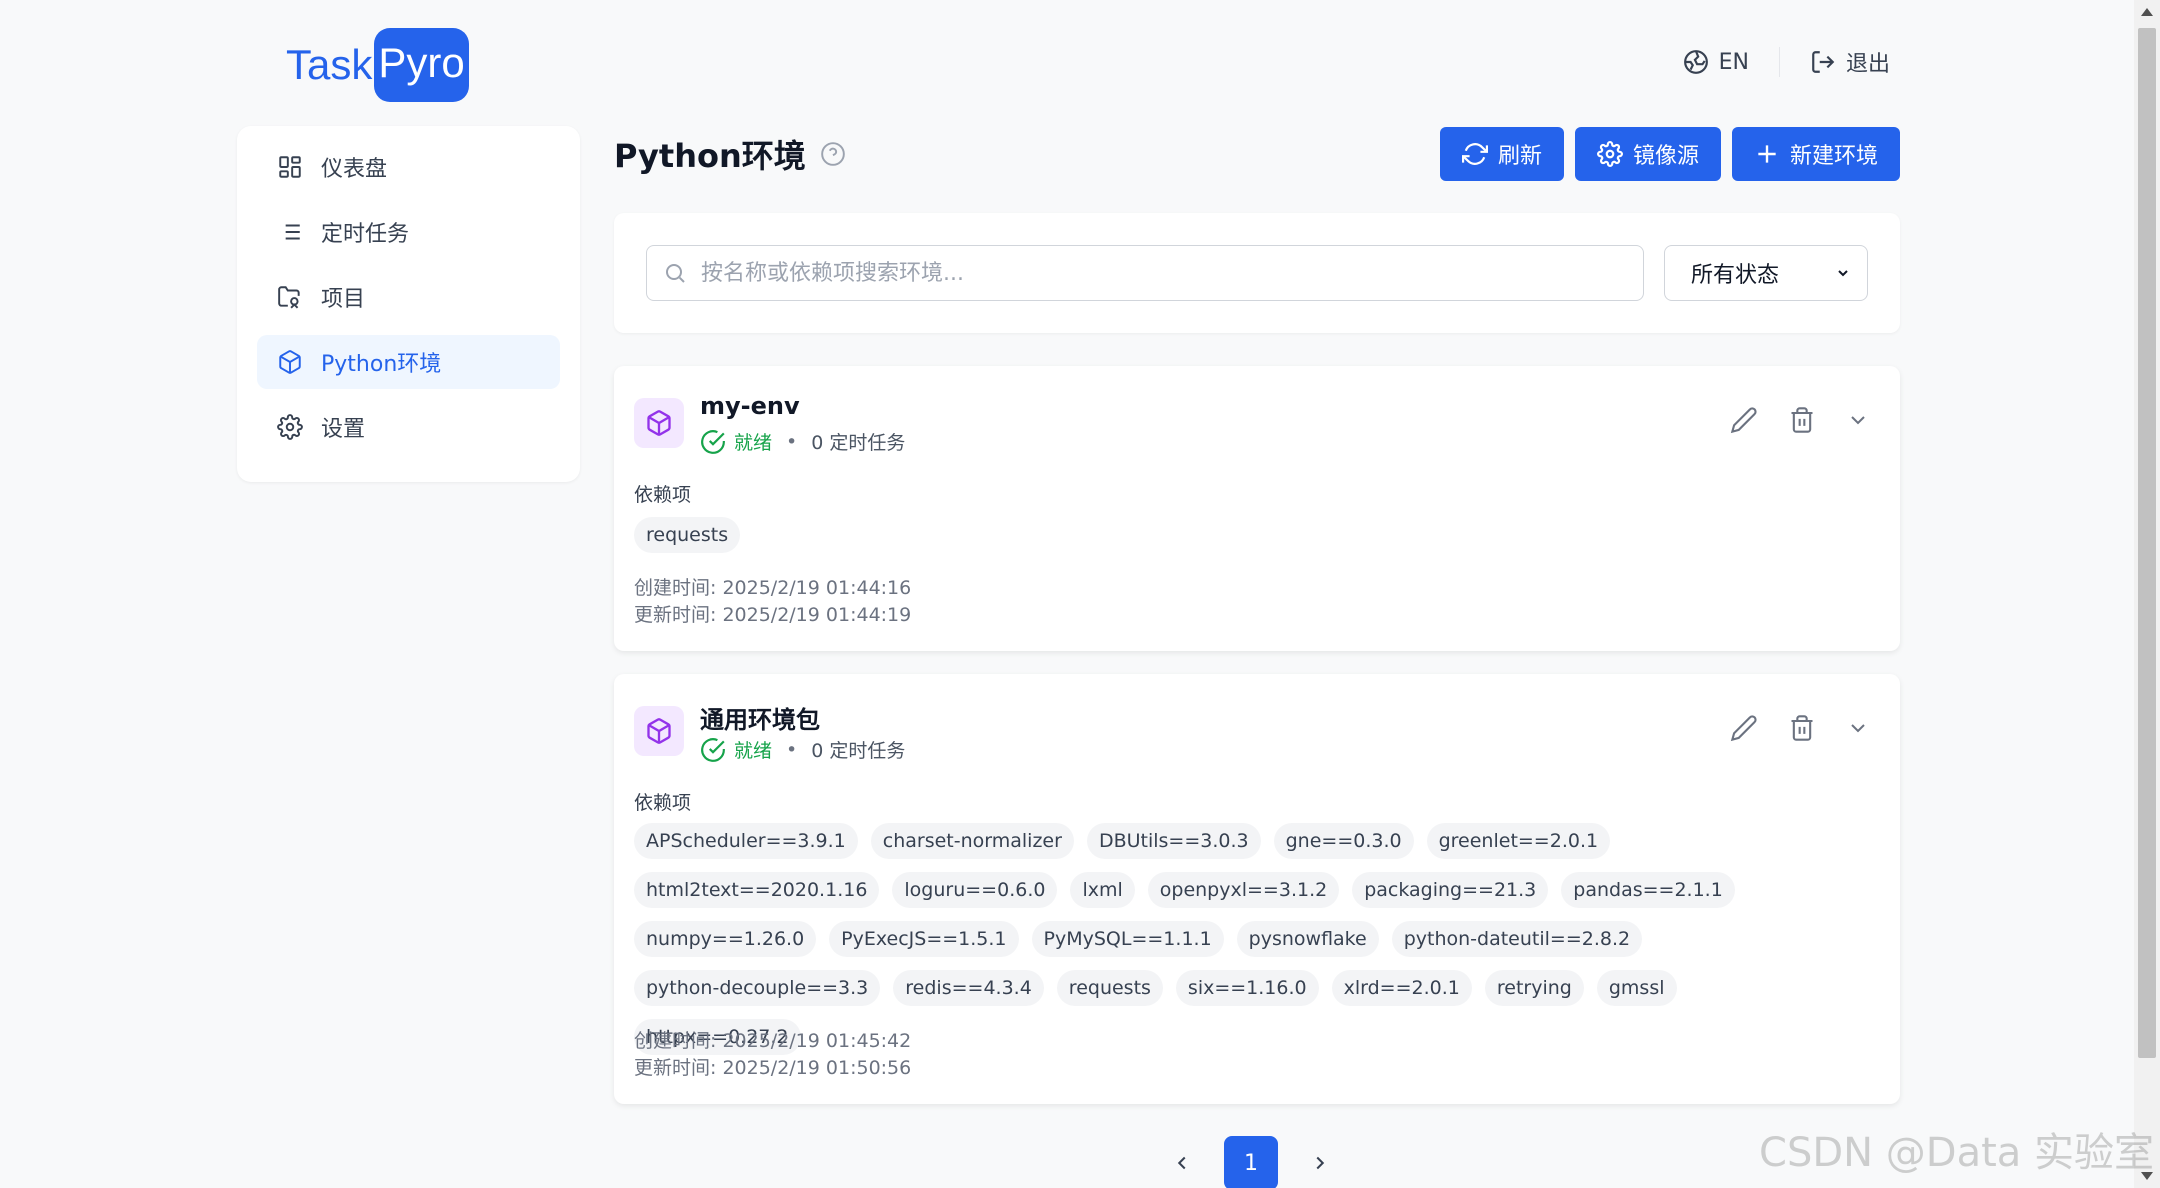 The height and width of the screenshot is (1188, 2160). I want to click on dependency-tag: greenlet==2.0.1, so click(1518, 841).